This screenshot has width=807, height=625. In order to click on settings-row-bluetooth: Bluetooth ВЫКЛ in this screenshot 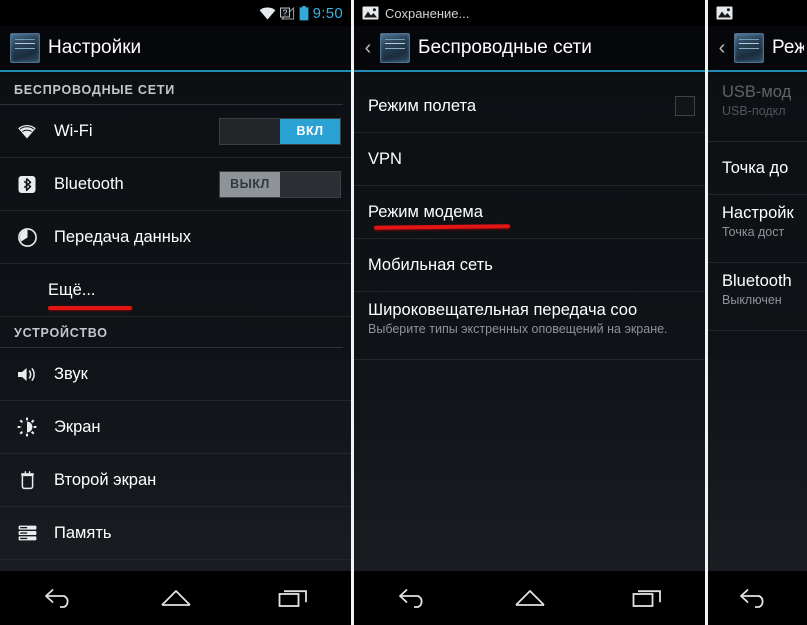, I will do `click(175, 184)`.